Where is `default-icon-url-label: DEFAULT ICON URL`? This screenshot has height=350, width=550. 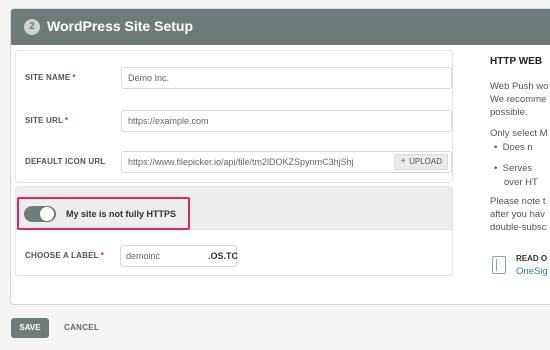
default-icon-url-label: DEFAULT ICON URL is located at coordinates (65, 161).